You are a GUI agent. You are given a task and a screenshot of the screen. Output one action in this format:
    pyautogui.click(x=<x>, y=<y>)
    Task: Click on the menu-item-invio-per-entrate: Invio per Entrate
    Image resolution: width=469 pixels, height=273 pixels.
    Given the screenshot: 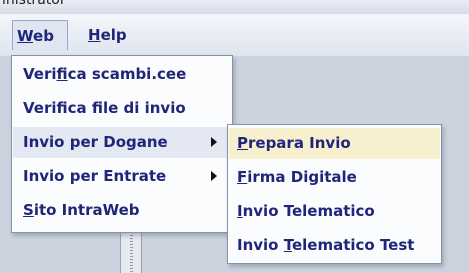 What is the action you would take?
    pyautogui.click(x=122, y=176)
    